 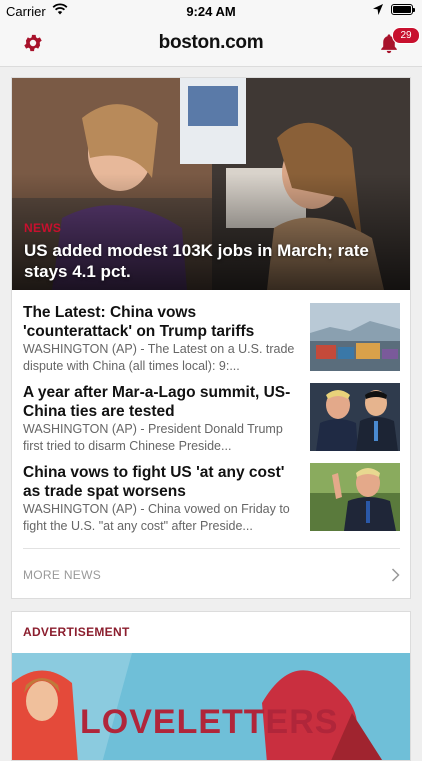 What do you see at coordinates (209, 722) in the screenshot?
I see `ad-banner-text: LOVELETTERS` at bounding box center [209, 722].